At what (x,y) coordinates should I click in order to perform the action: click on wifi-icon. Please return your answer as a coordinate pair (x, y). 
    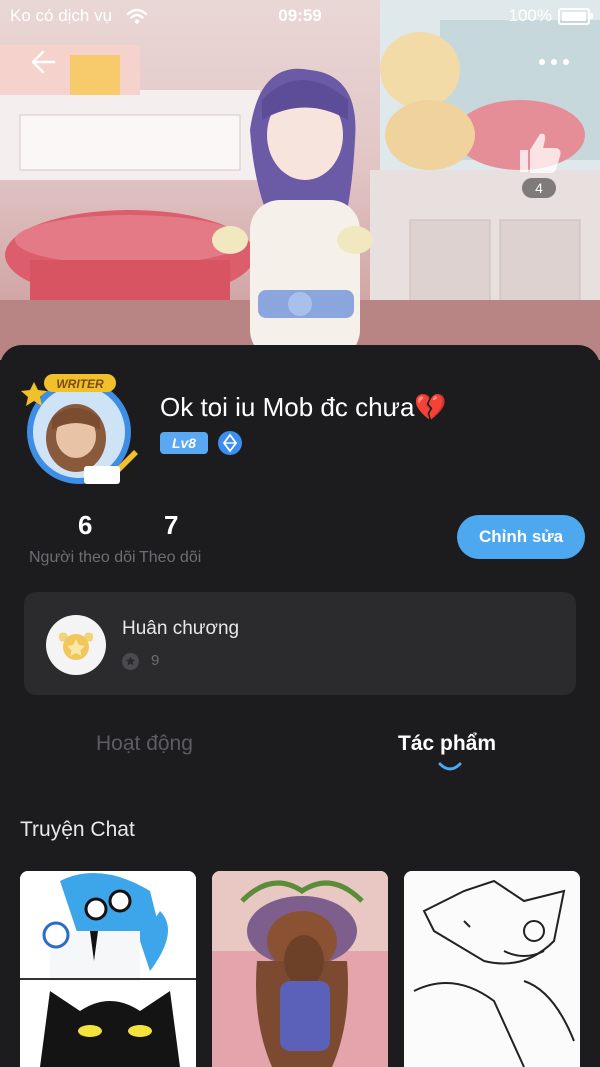
    Looking at the image, I should click on (137, 16).